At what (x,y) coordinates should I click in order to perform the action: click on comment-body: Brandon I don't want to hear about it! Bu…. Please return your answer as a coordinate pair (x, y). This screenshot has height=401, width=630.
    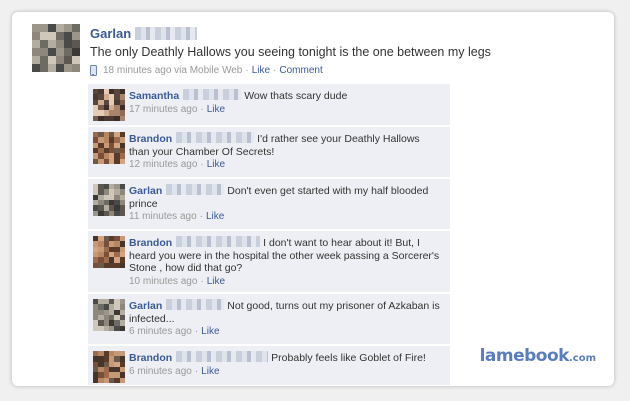
    Looking at the image, I should click on (285, 262).